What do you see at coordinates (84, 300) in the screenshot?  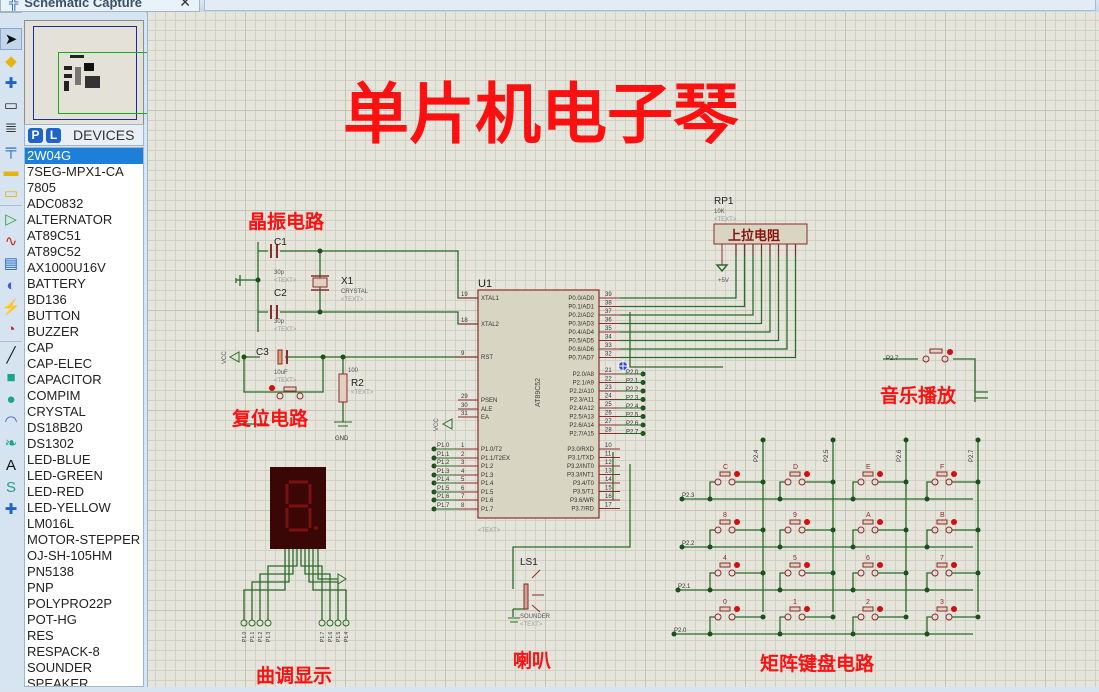 I see `device-item: BD136` at bounding box center [84, 300].